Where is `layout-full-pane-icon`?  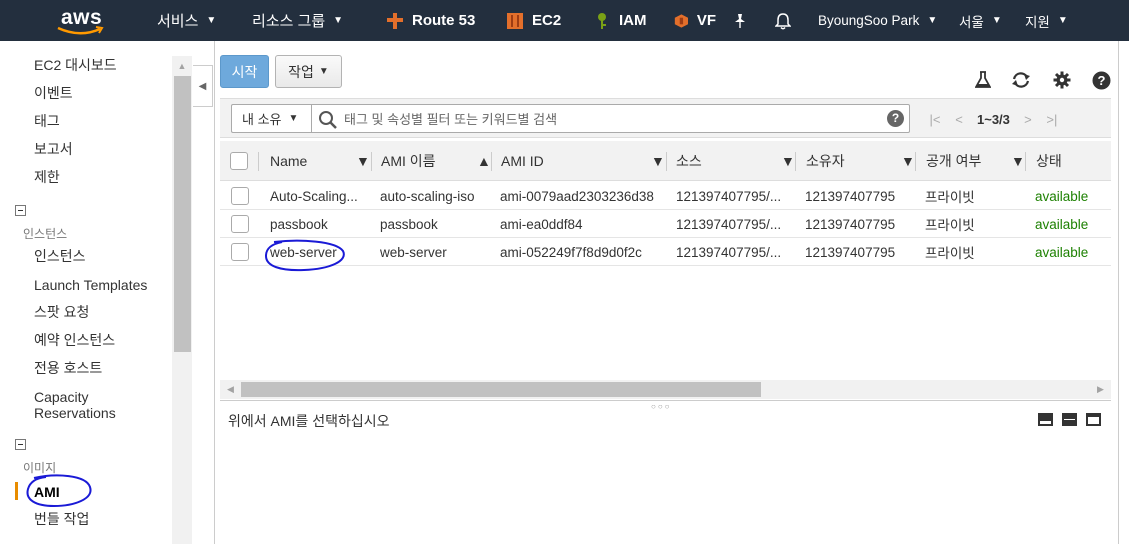 layout-full-pane-icon is located at coordinates (1093, 419).